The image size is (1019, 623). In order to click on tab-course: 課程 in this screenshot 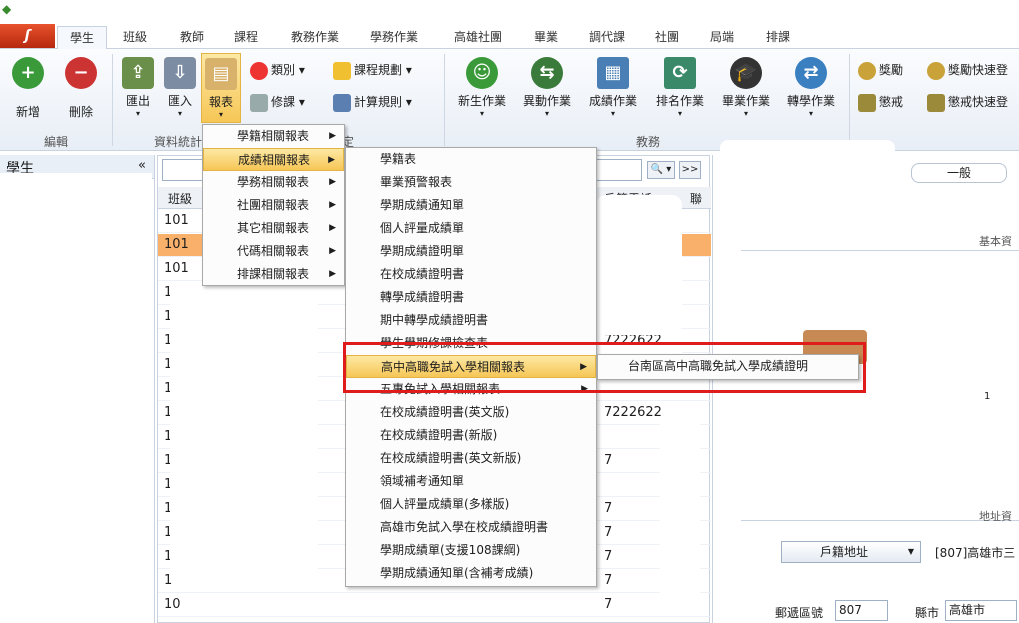, I will do `click(246, 37)`.